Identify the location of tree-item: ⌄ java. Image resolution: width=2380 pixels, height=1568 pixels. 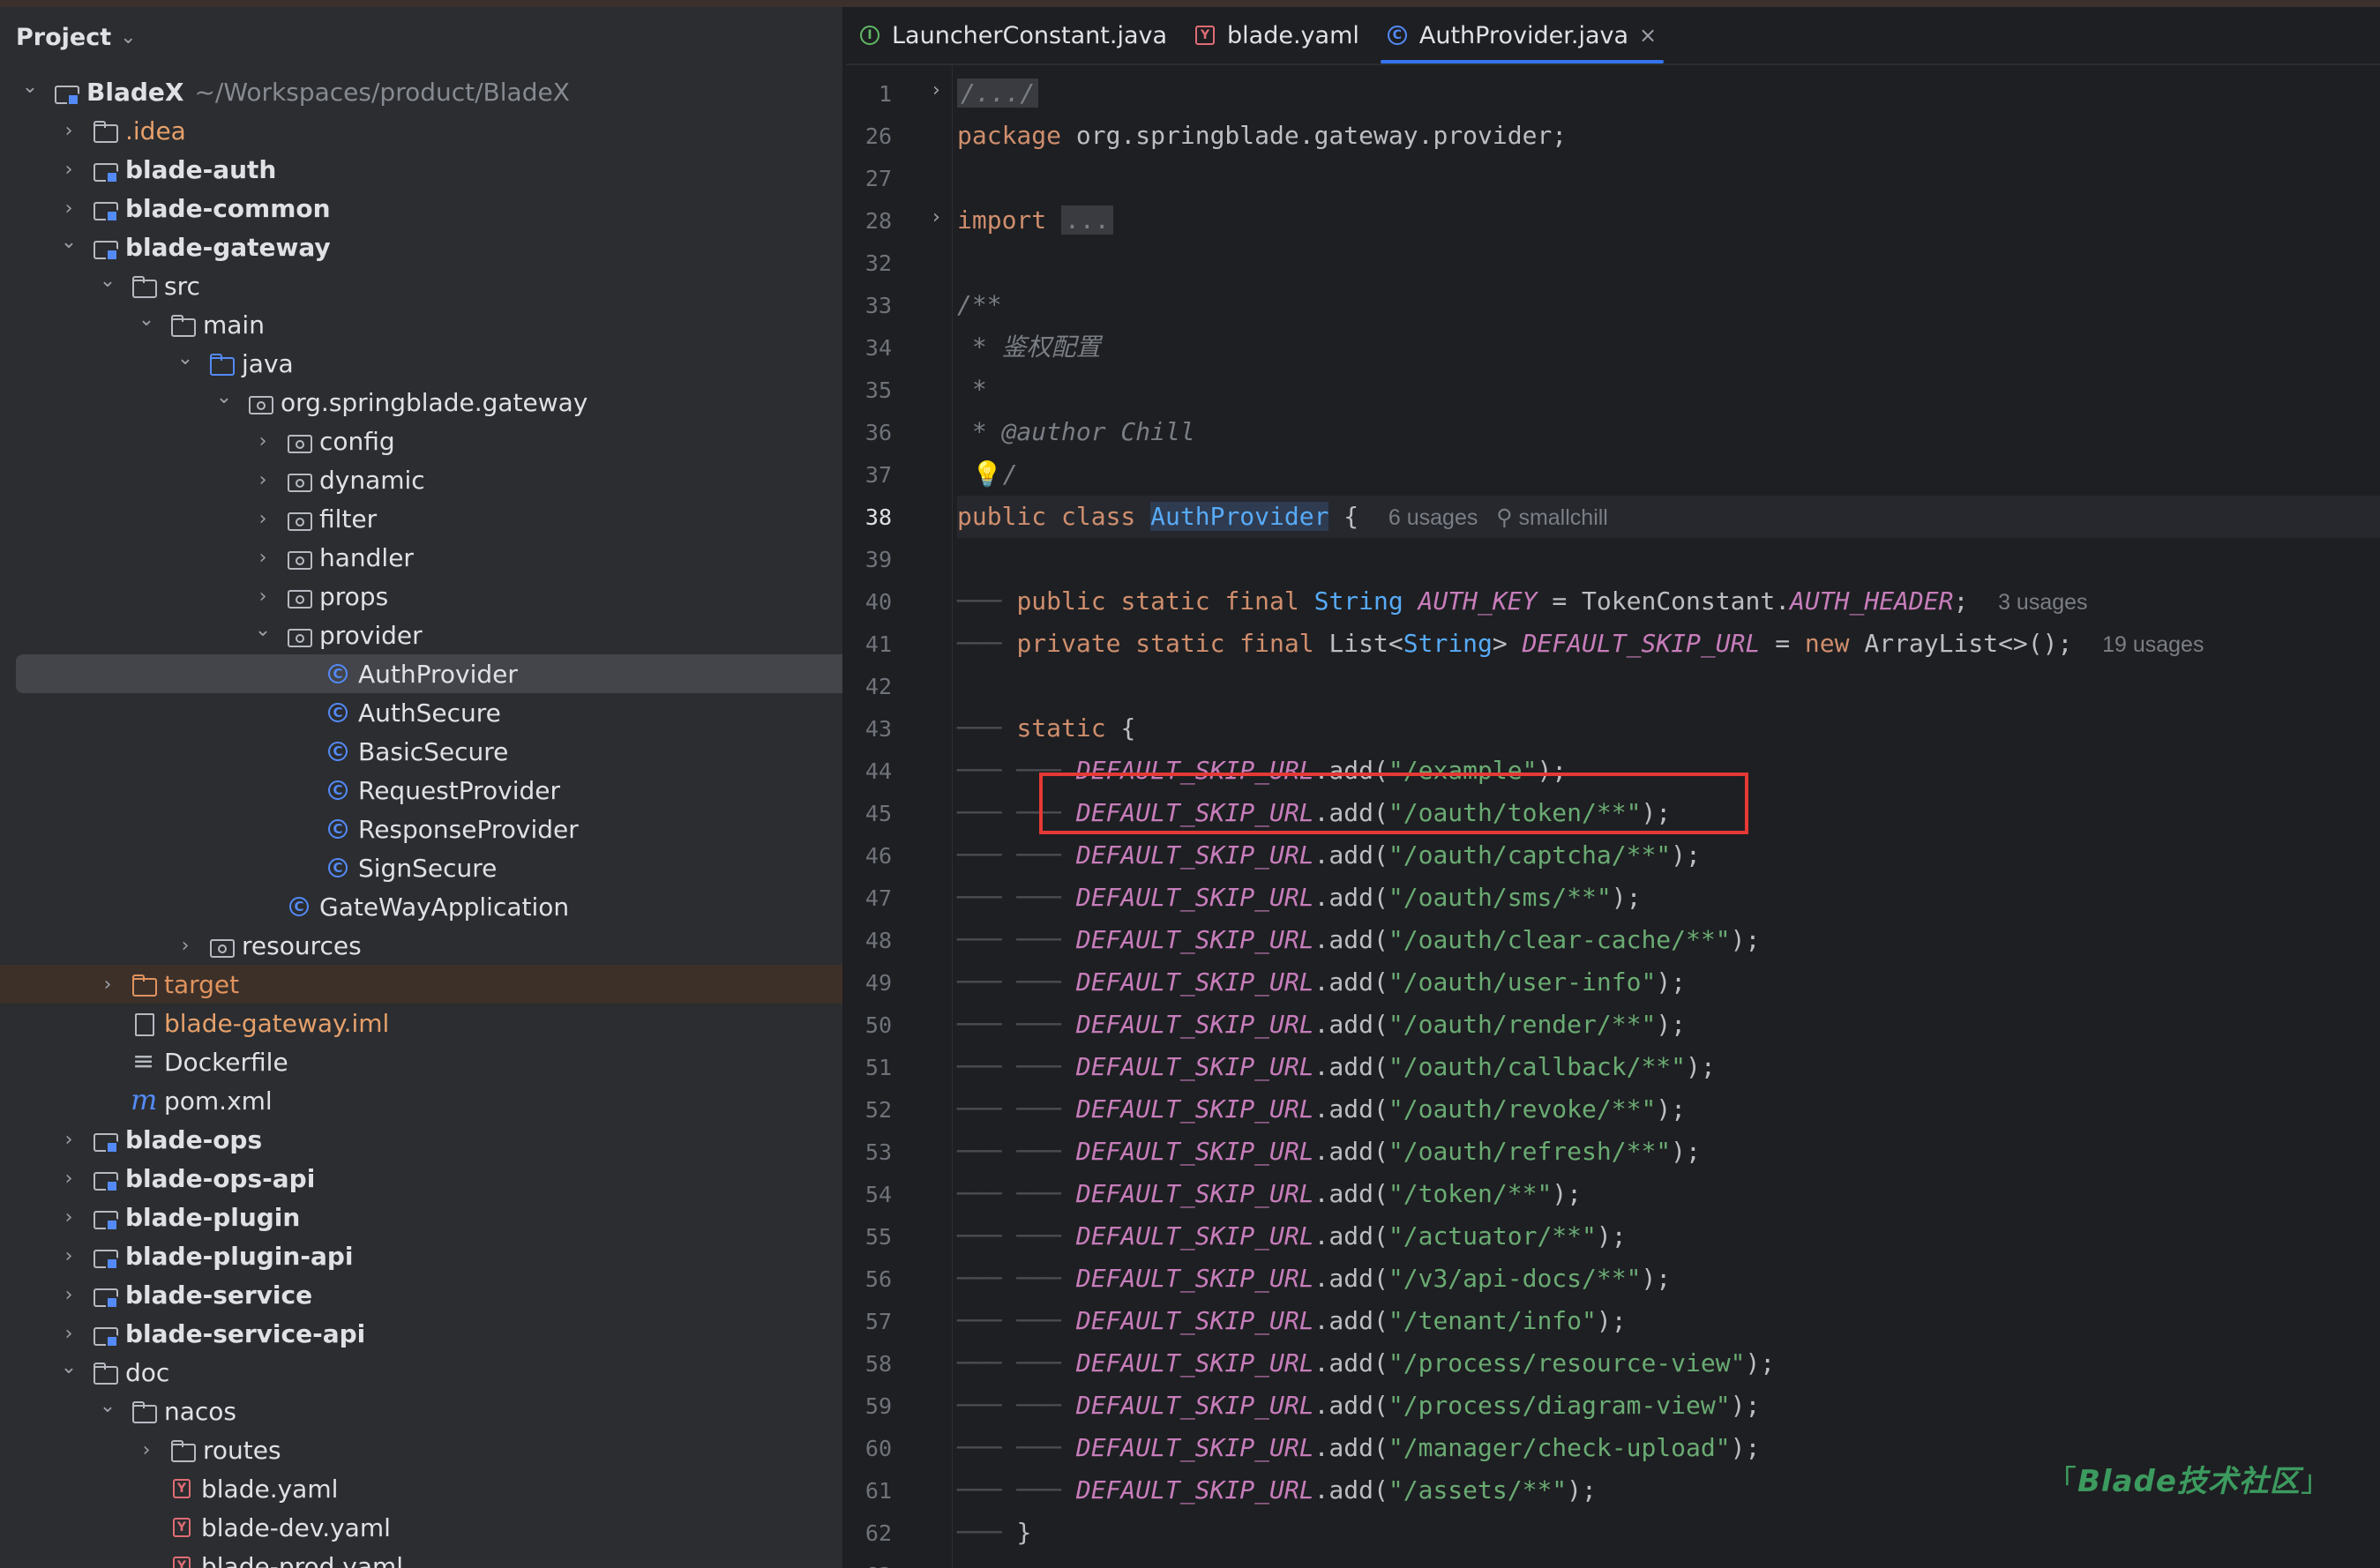
(421, 363).